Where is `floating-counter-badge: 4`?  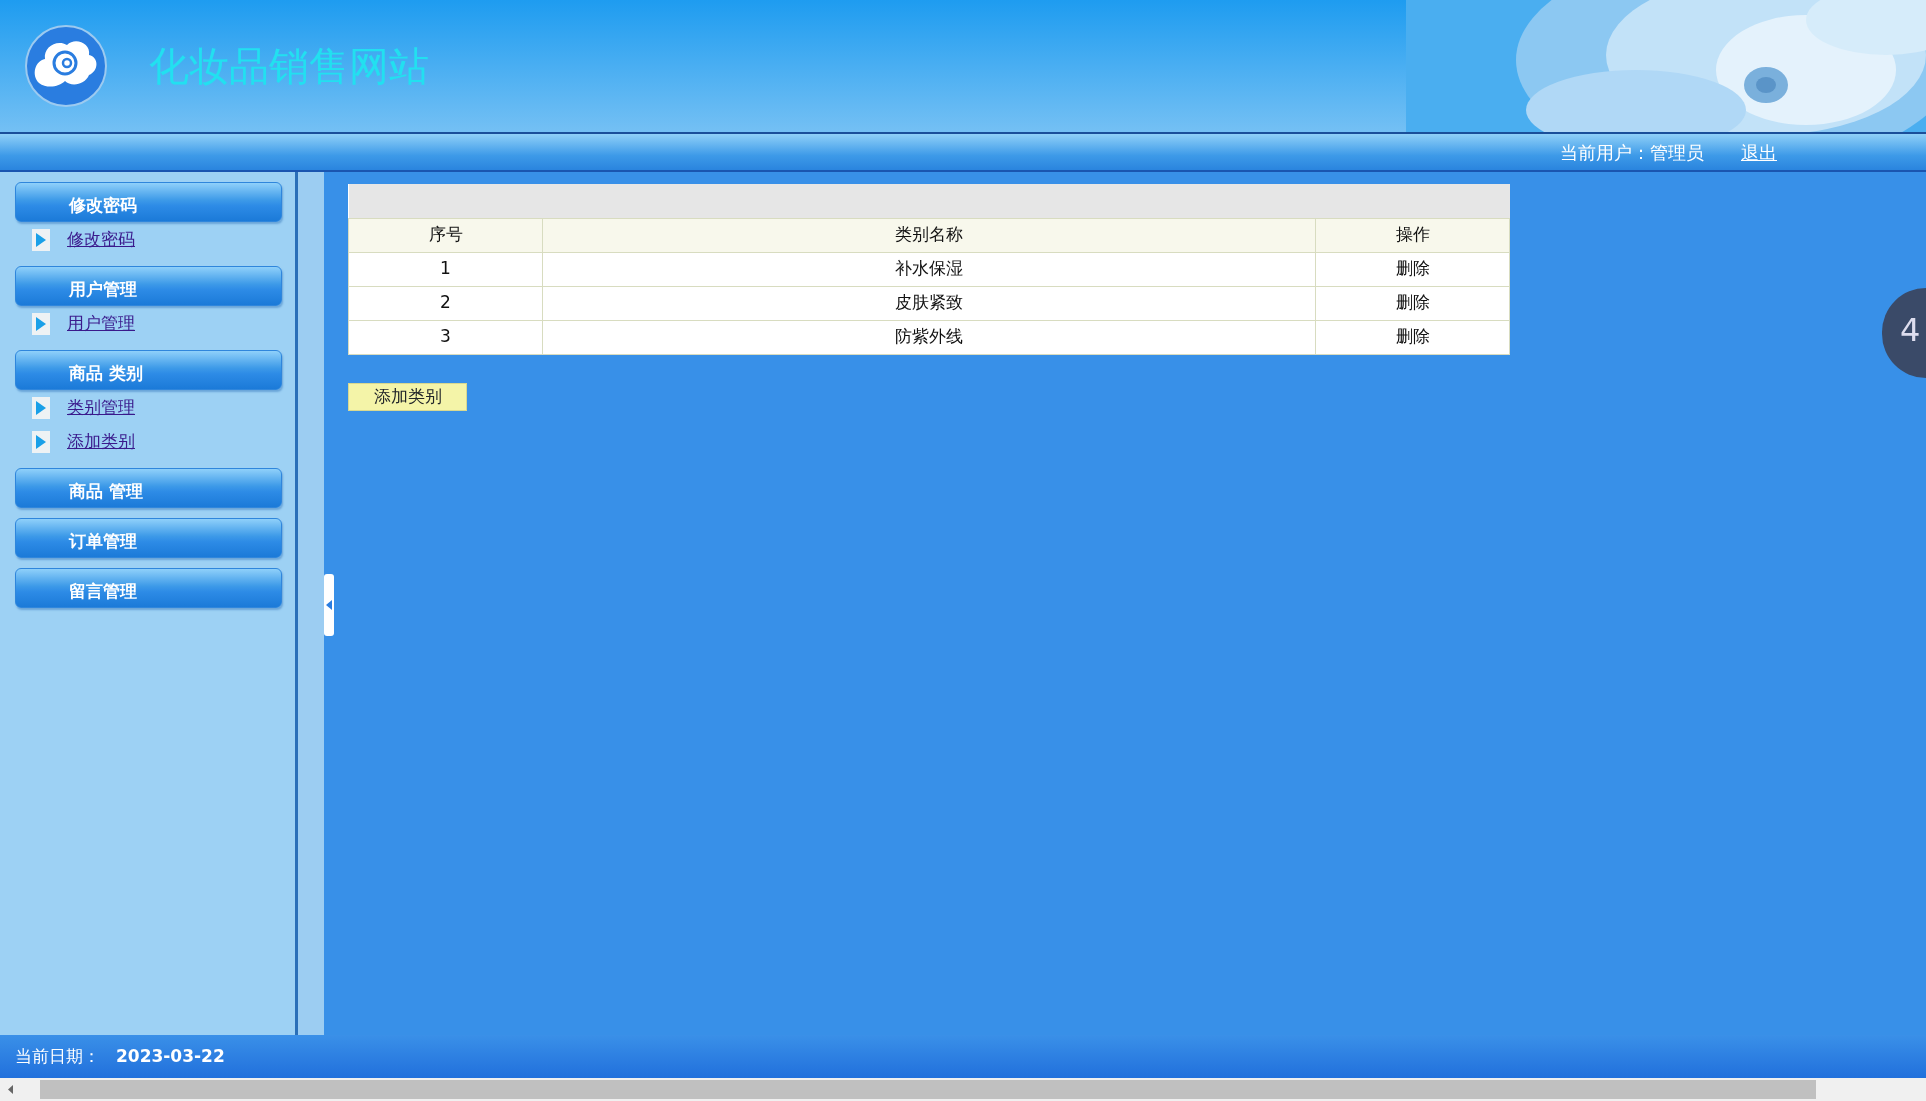 floating-counter-badge: 4 is located at coordinates (1904, 333).